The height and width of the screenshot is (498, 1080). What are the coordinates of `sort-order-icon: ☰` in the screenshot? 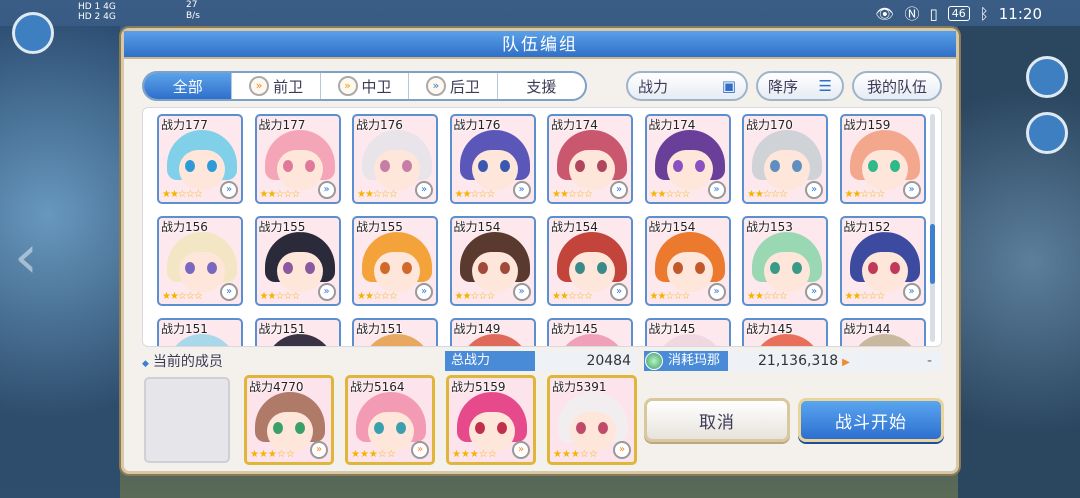 It's located at (825, 86).